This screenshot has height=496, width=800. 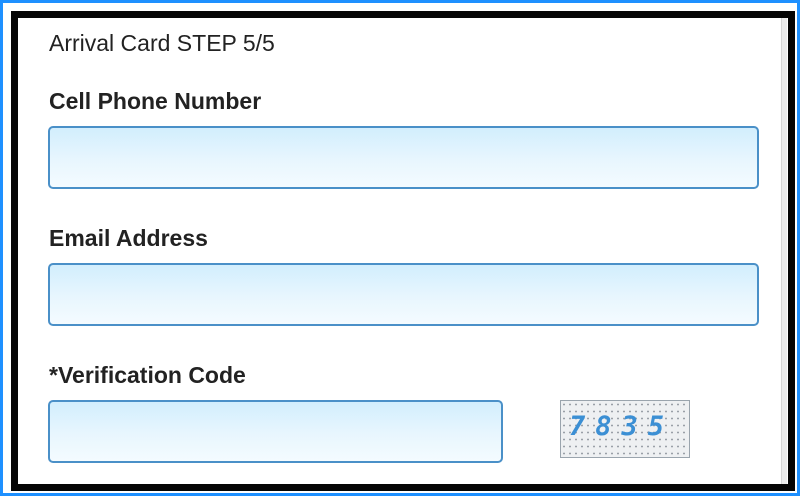 I want to click on captcha-text: 7835, so click(x=622, y=426).